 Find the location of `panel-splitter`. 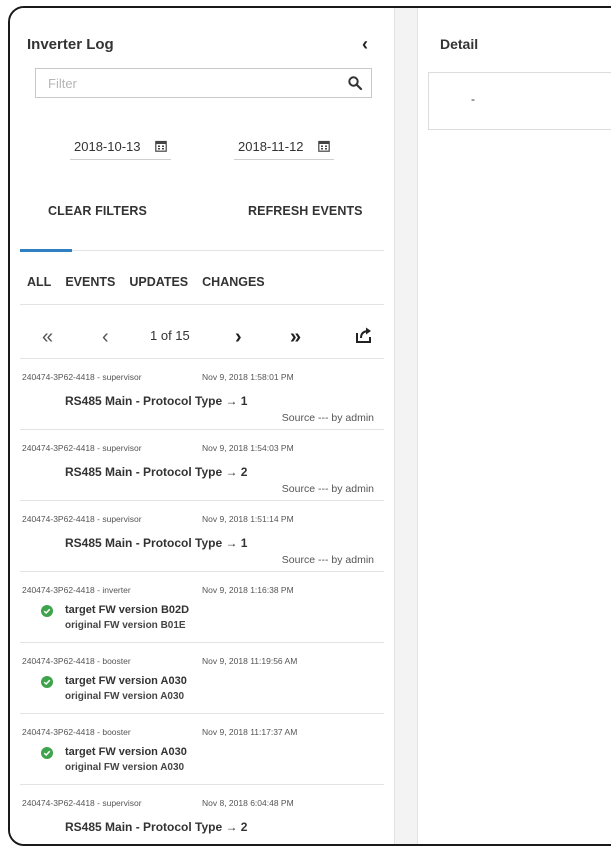

panel-splitter is located at coordinates (406, 426).